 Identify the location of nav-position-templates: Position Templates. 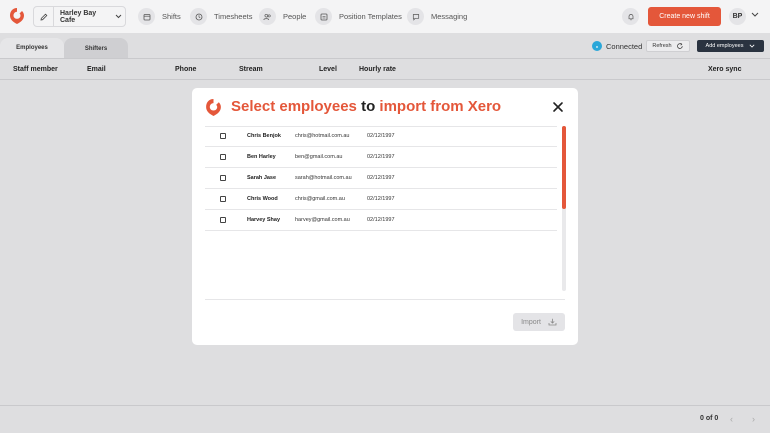
(358, 16).